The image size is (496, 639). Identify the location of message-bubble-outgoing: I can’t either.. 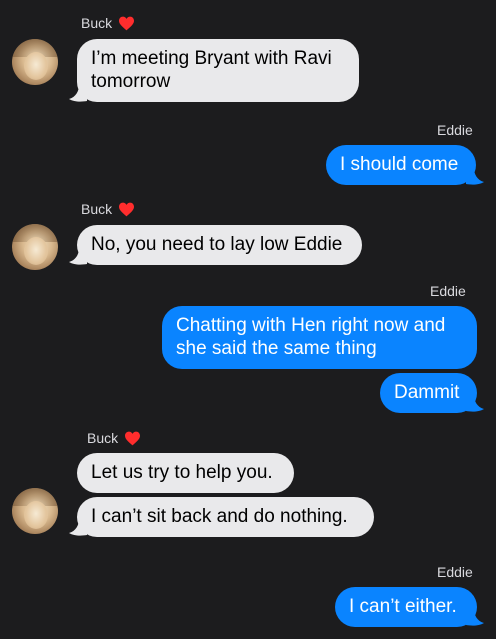
(406, 607).